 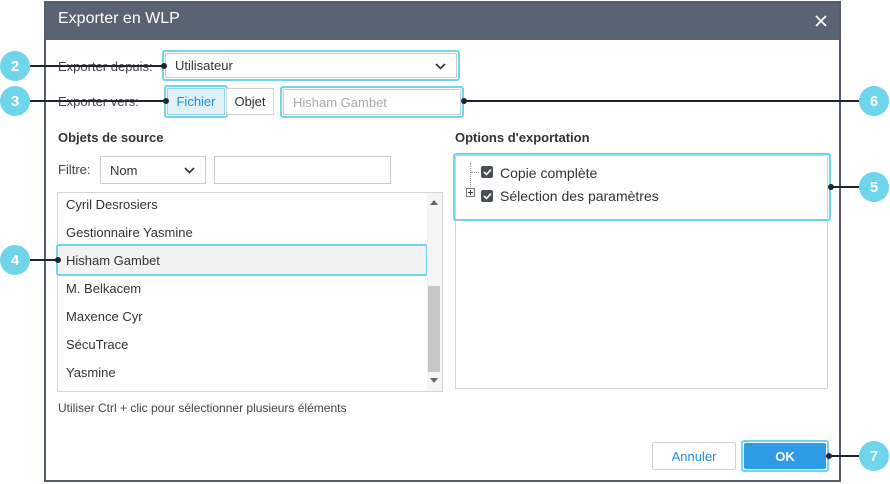 I want to click on option-label: Copie complète, so click(x=549, y=173).